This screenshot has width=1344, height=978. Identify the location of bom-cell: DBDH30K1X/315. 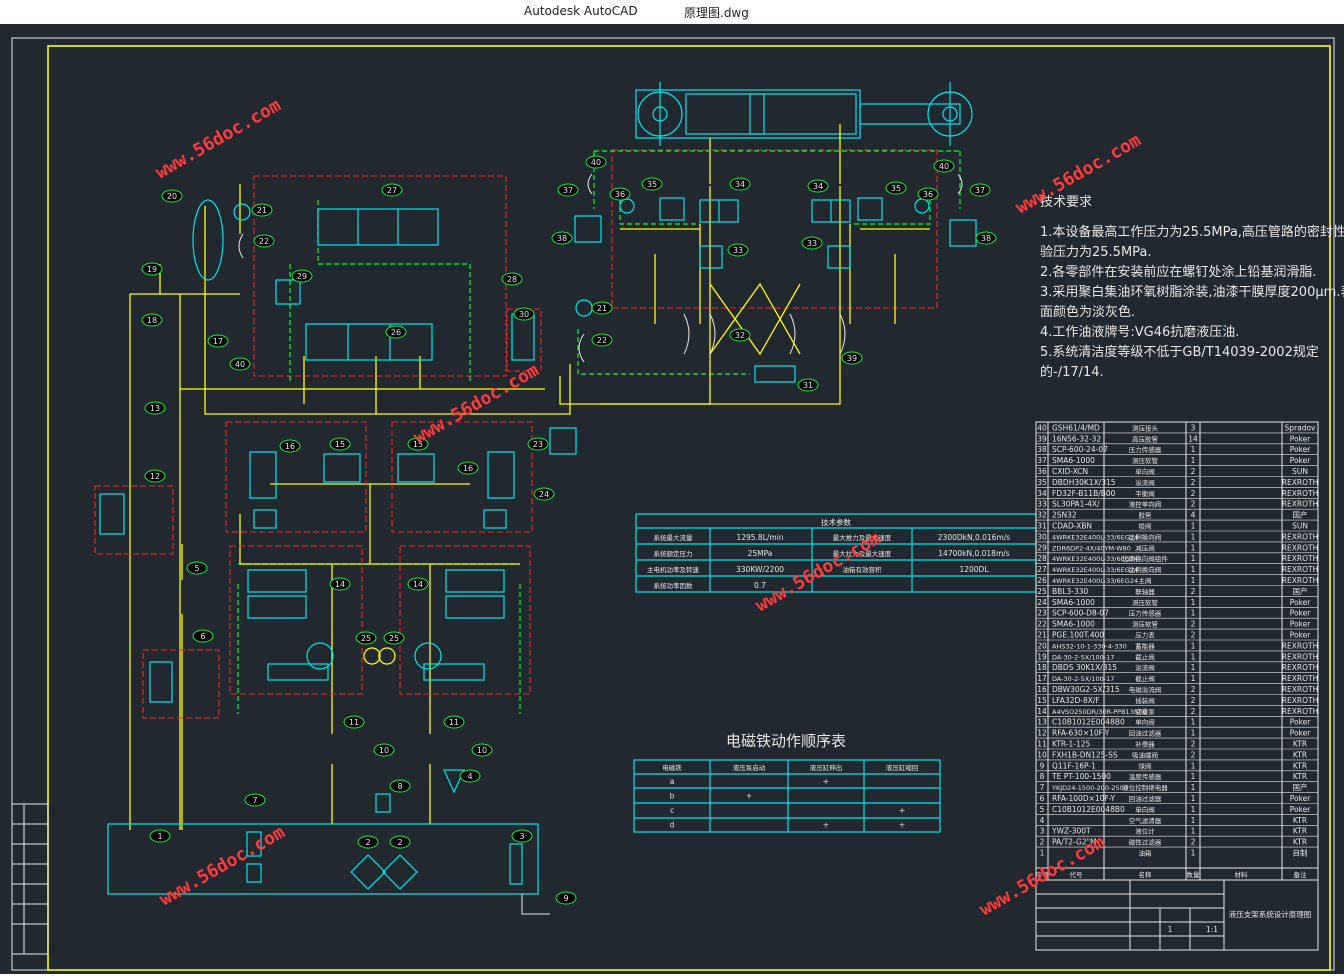
(1084, 482).